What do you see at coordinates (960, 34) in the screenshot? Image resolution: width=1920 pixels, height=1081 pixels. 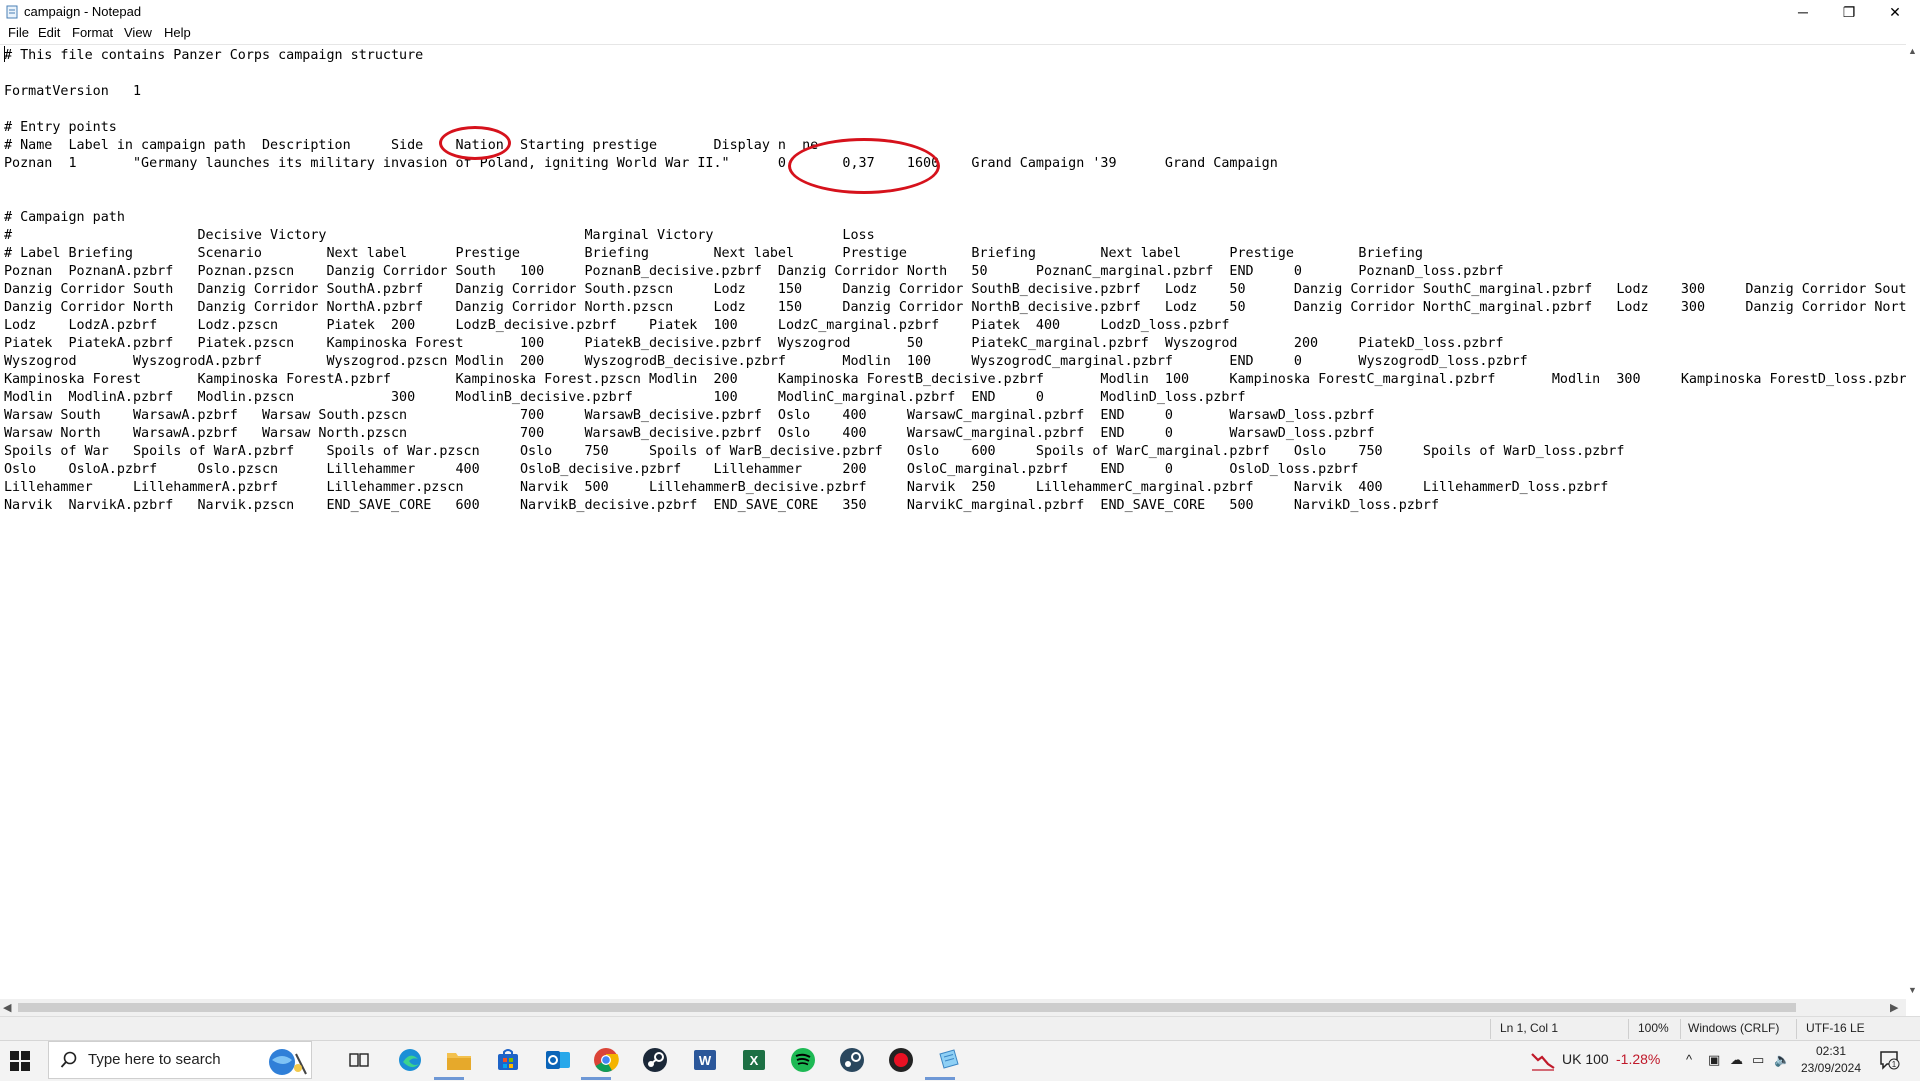 I see `menu-bar: File Edit Format View Help` at bounding box center [960, 34].